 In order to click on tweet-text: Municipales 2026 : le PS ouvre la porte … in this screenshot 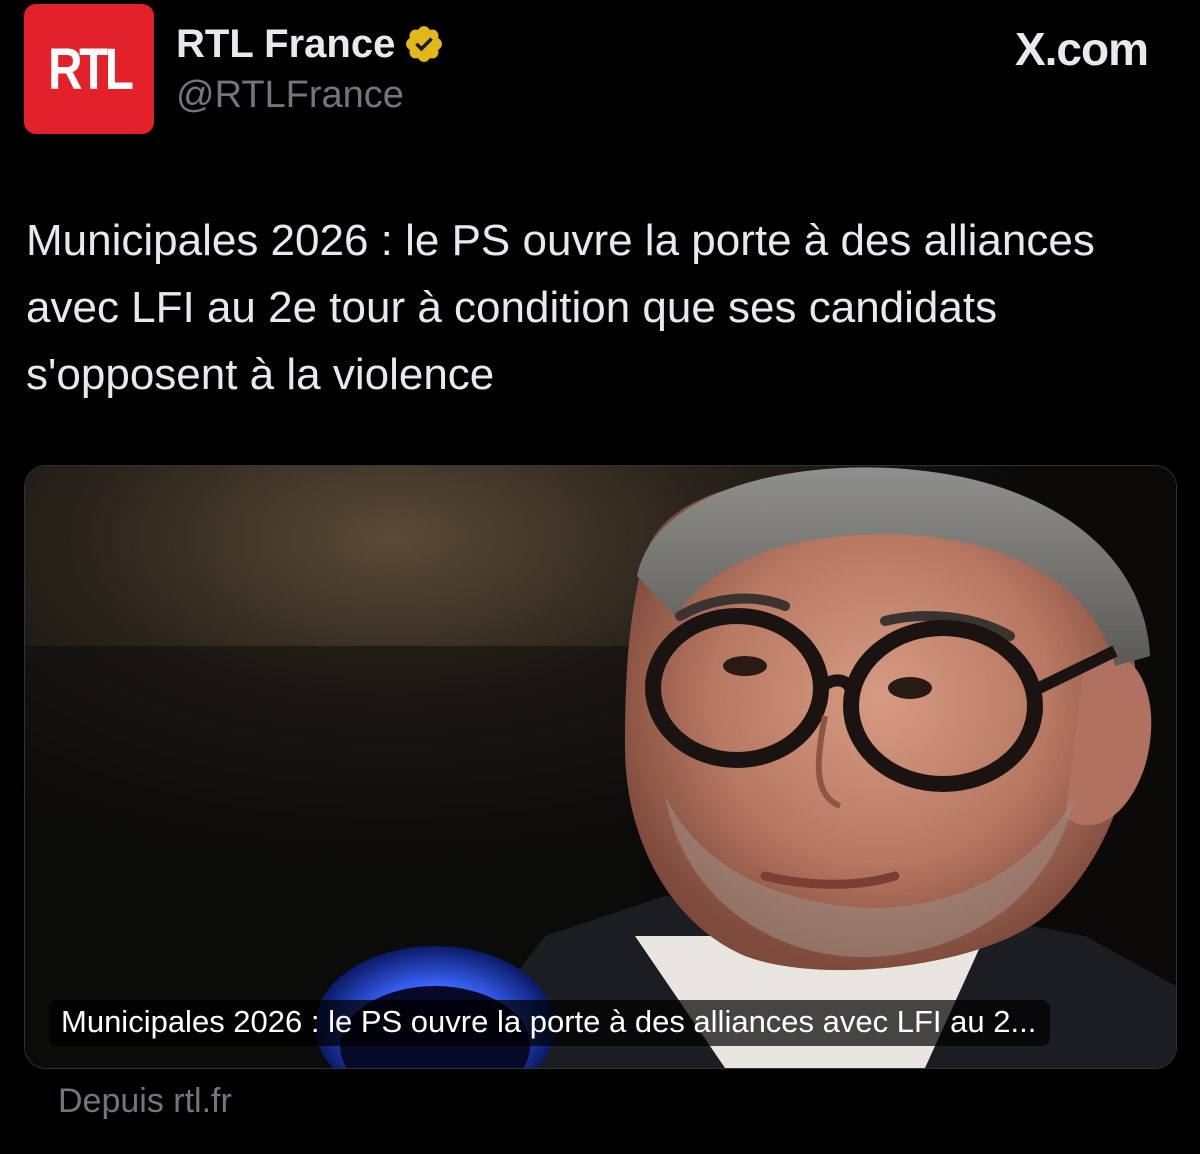, I will do `click(560, 307)`.